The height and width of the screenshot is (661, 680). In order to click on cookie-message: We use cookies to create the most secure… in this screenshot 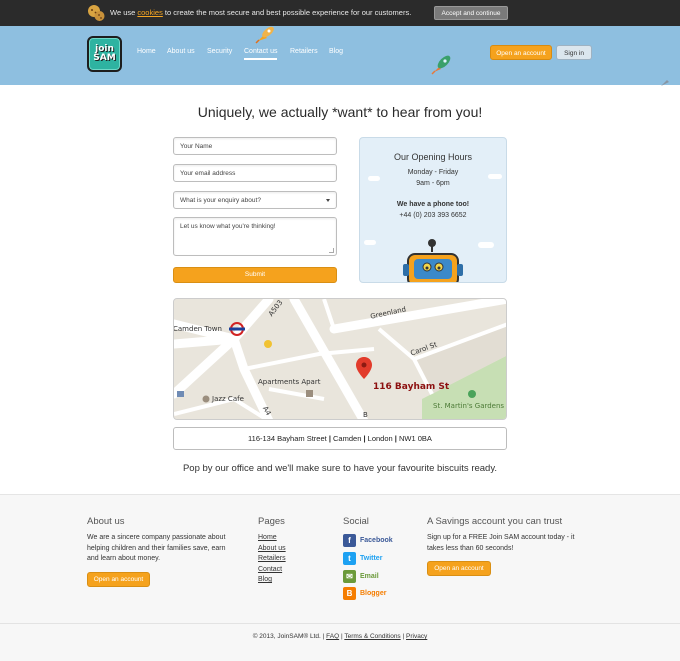, I will do `click(261, 12)`.